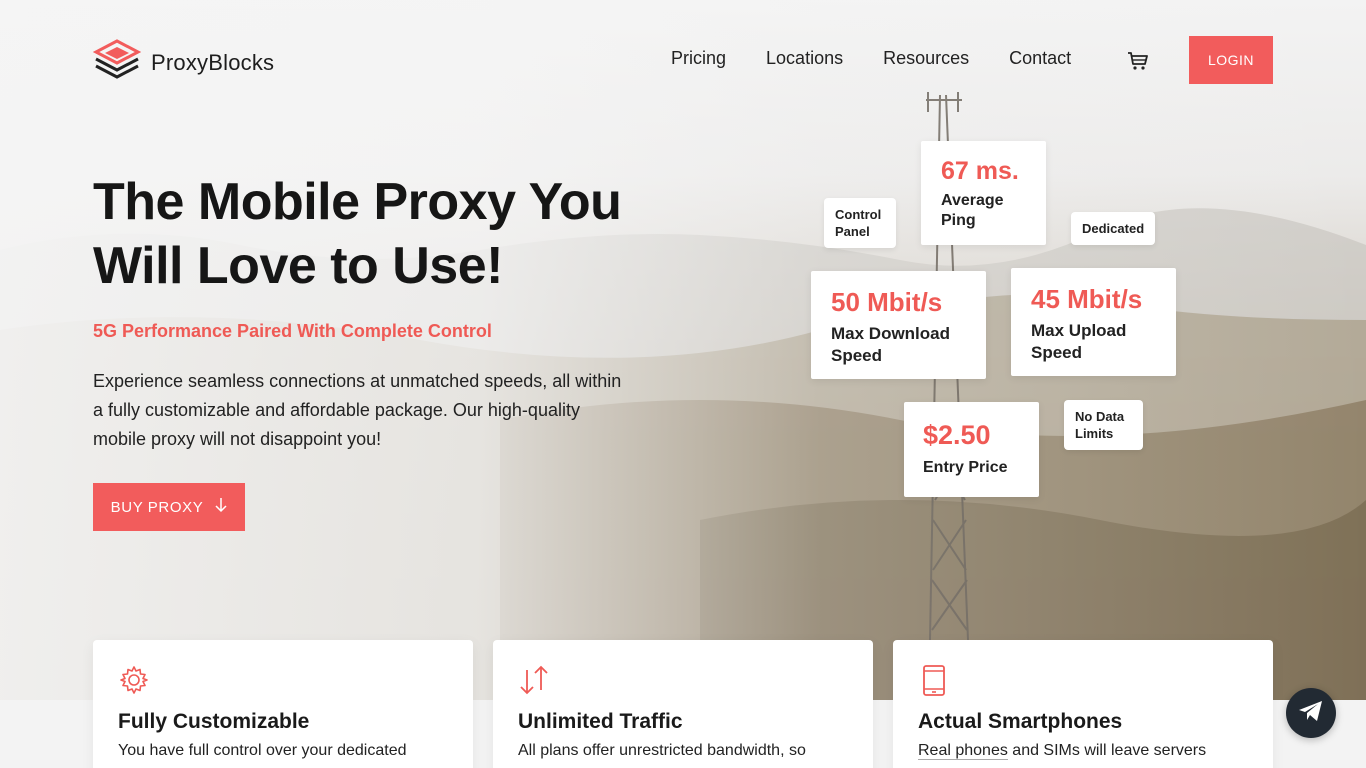 Image resolution: width=1366 pixels, height=768 pixels. I want to click on arrow-down-icon, so click(221, 507).